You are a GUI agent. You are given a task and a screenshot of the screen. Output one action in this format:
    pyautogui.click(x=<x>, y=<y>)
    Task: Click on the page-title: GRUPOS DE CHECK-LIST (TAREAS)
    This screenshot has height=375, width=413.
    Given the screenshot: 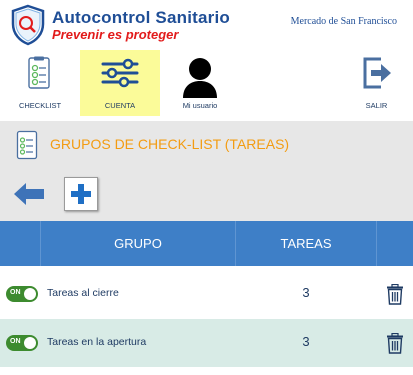 What is the action you would take?
    pyautogui.click(x=170, y=144)
    